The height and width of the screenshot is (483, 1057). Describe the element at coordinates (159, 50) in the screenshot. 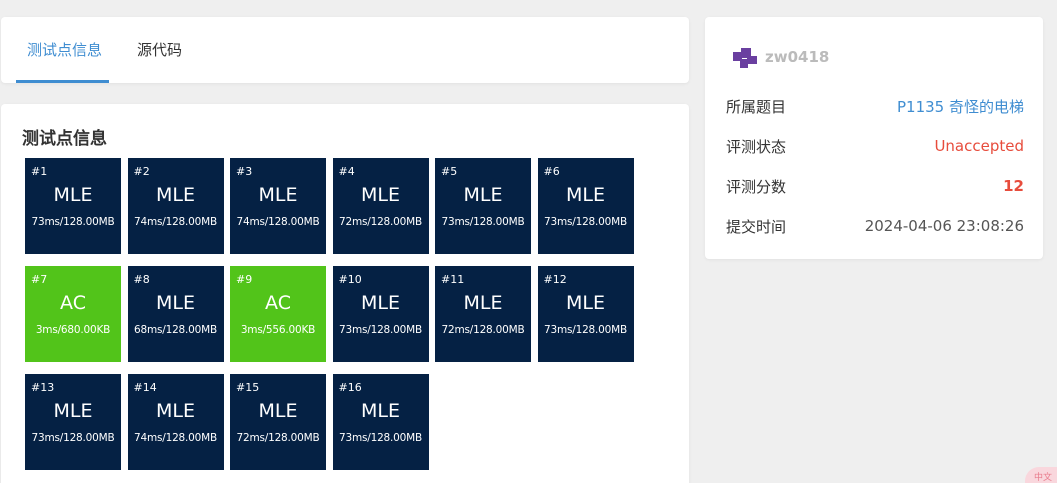

I see `tab-source-code: 源代码` at that location.